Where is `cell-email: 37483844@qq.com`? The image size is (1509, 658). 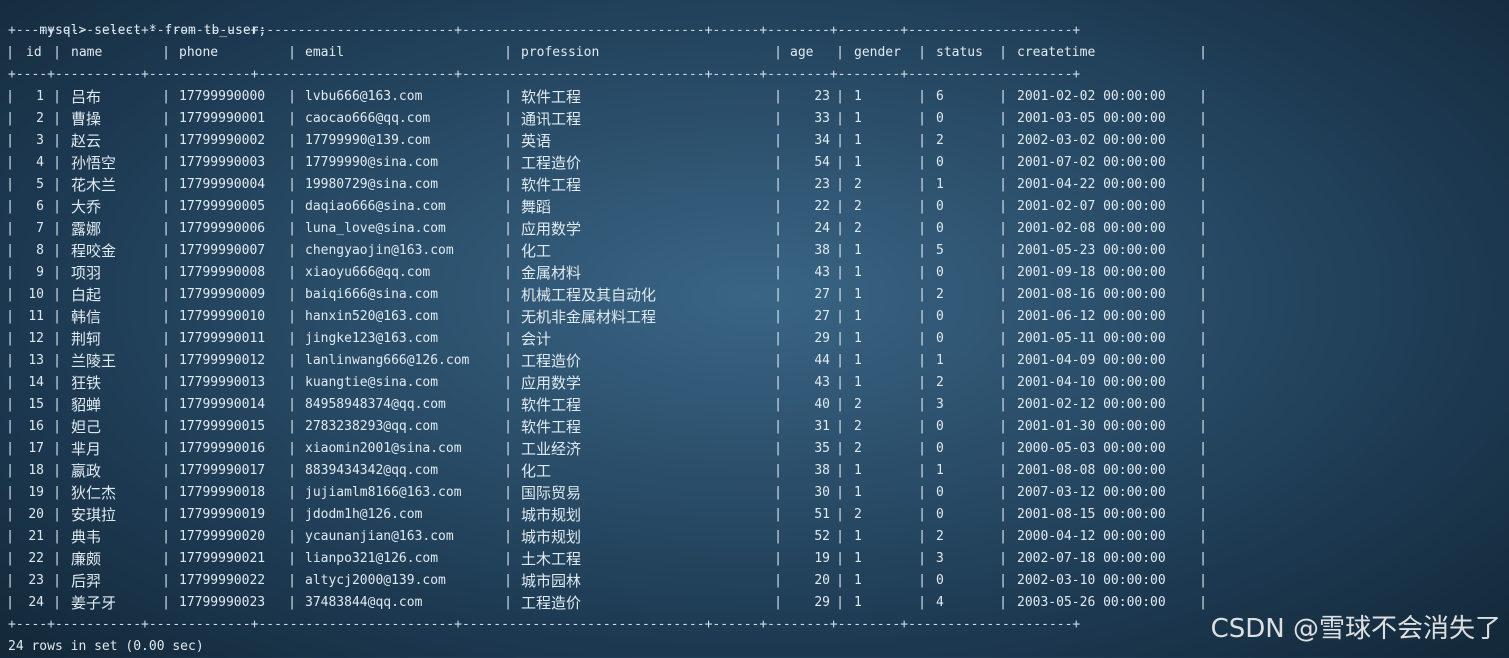
cell-email: 37483844@qq.com is located at coordinates (364, 602).